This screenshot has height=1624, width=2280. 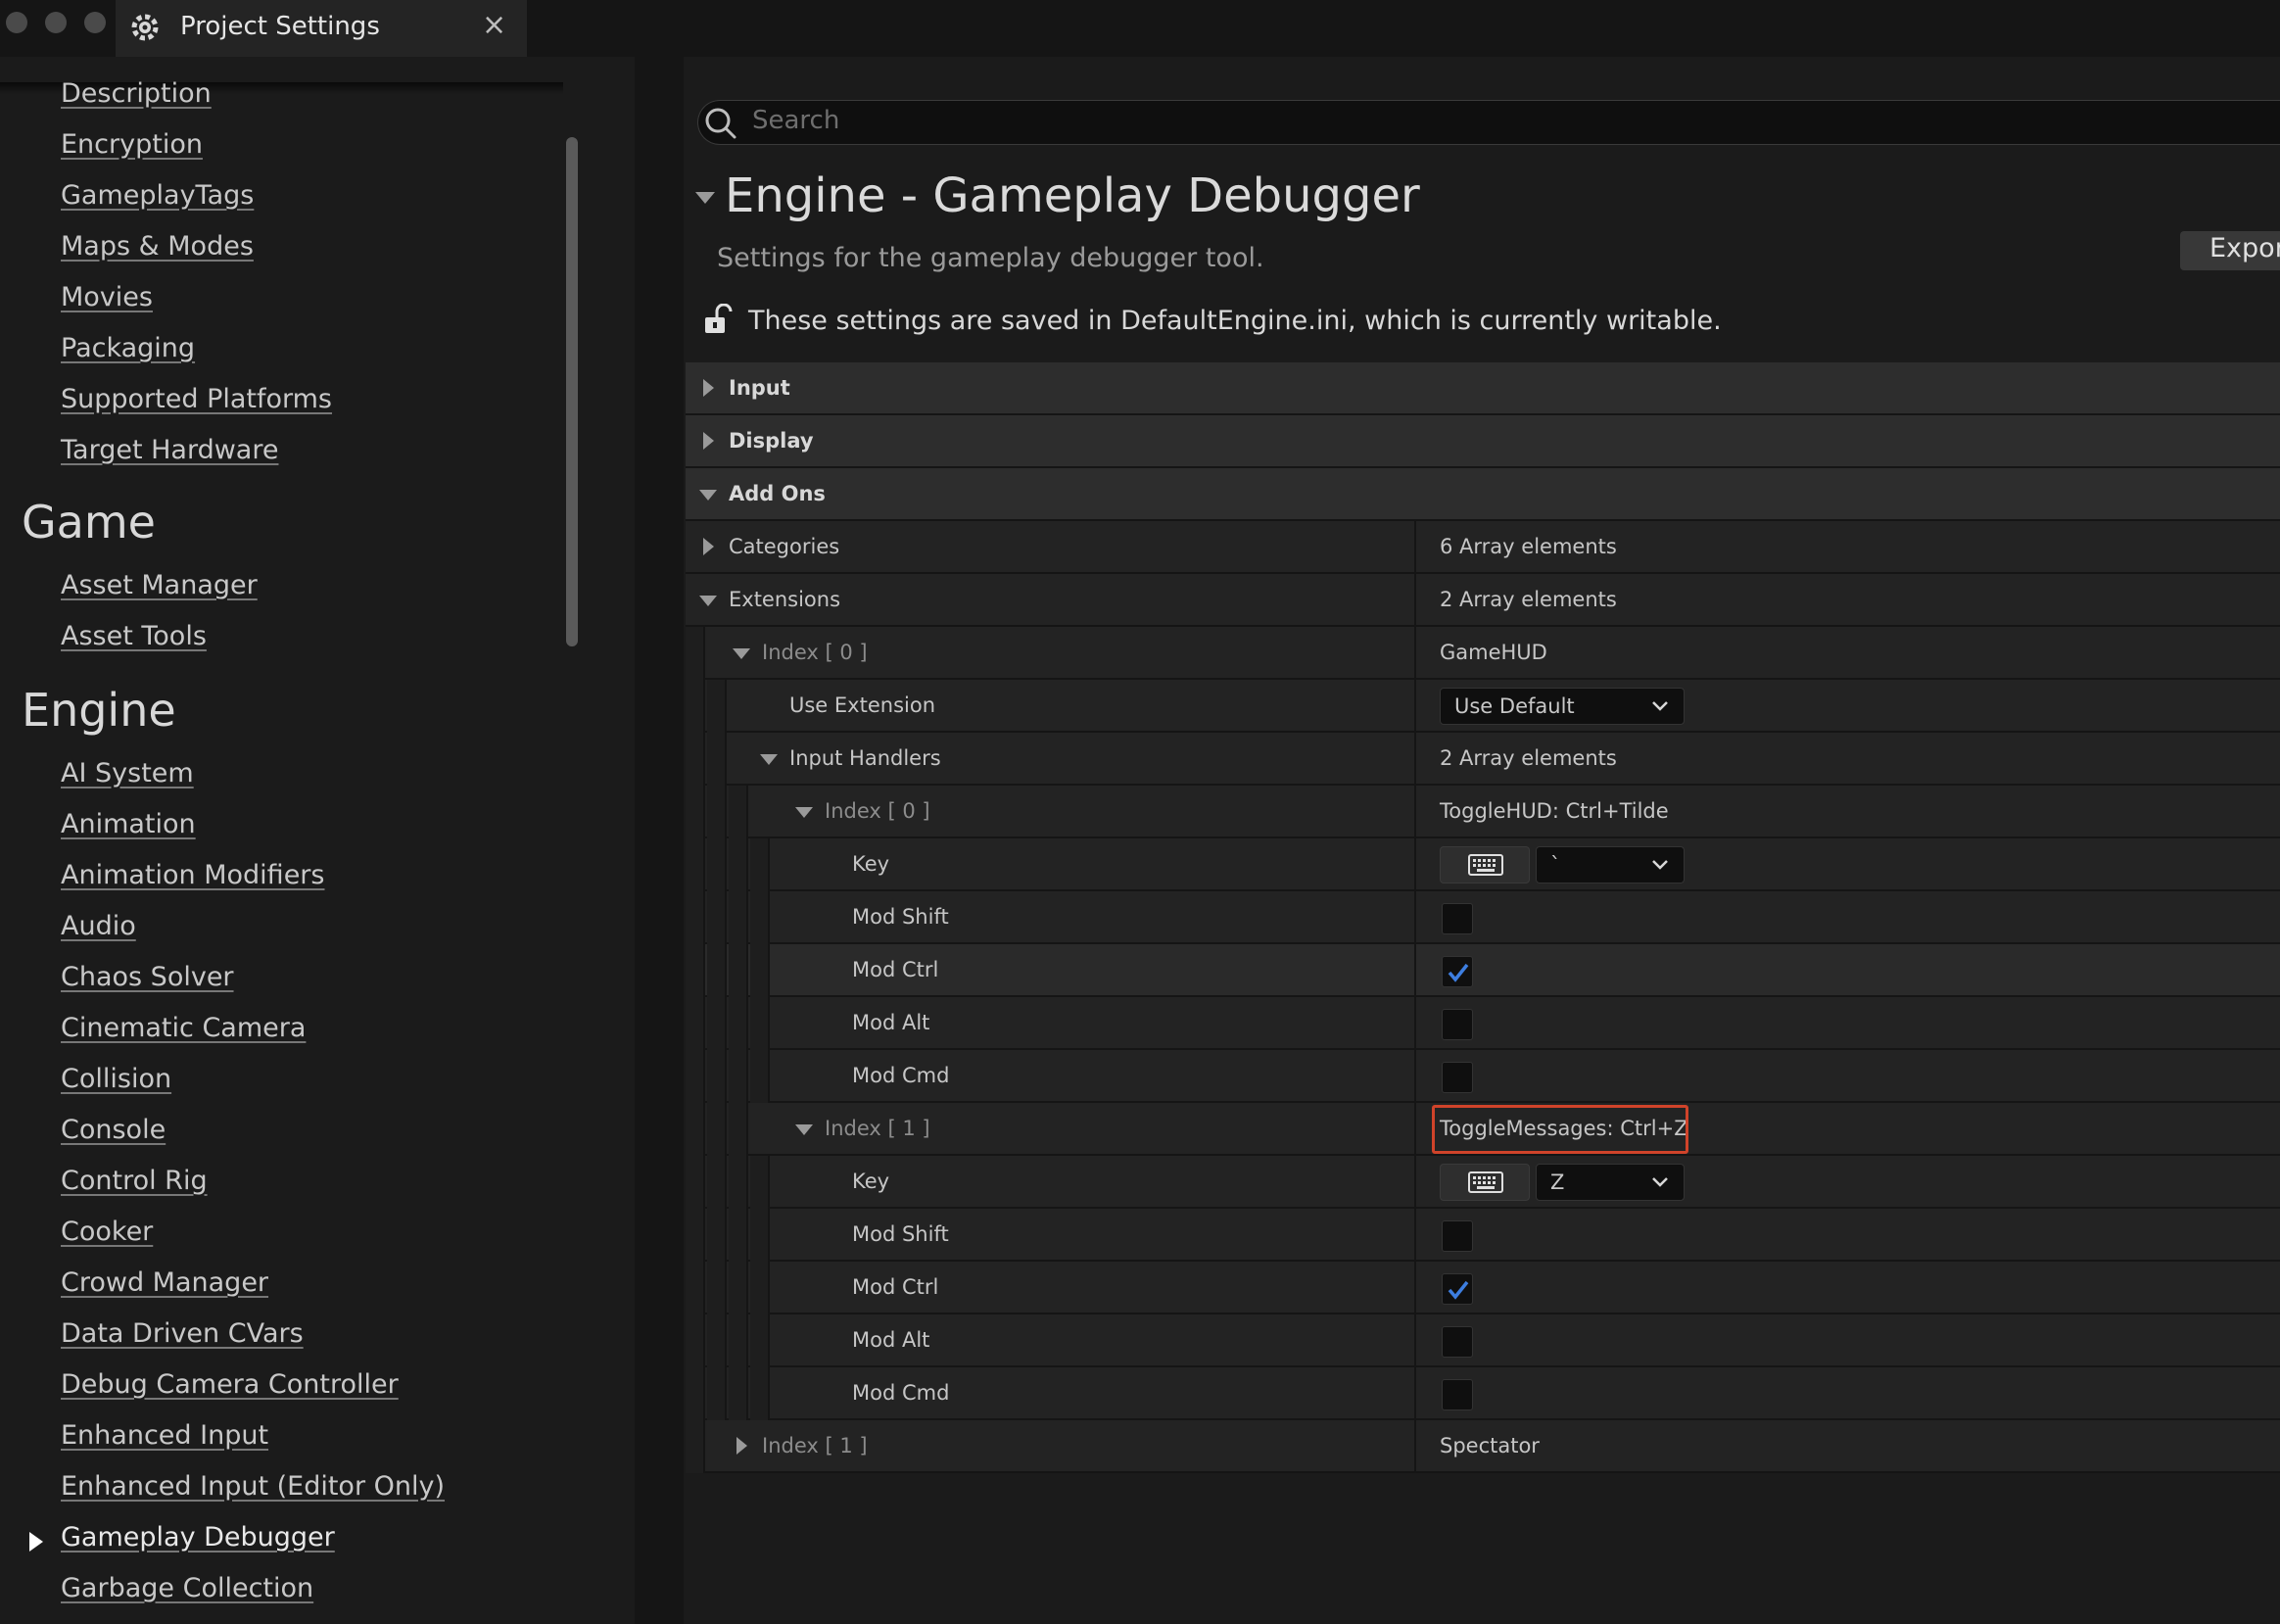 I want to click on sidebar-item-enhanced-input: Enhanced Input, so click(x=165, y=1435).